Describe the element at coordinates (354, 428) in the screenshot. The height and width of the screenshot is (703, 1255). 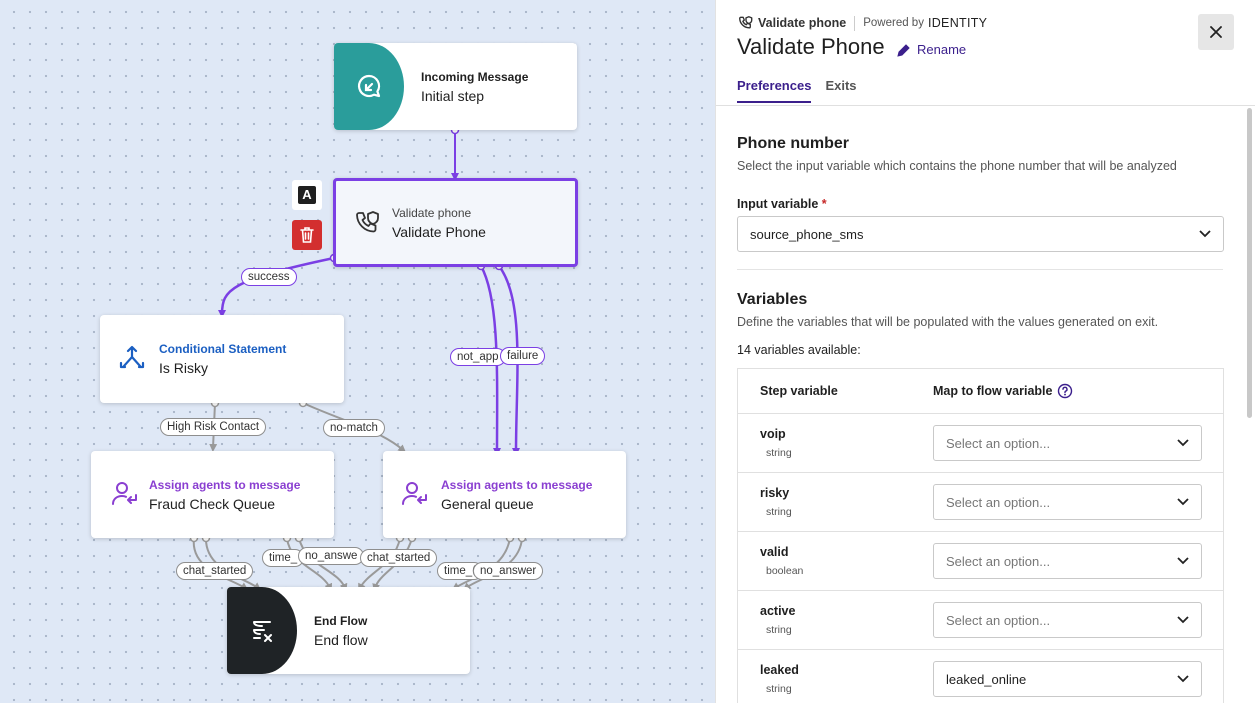
I see `edge-label-no-match: no-match` at that location.